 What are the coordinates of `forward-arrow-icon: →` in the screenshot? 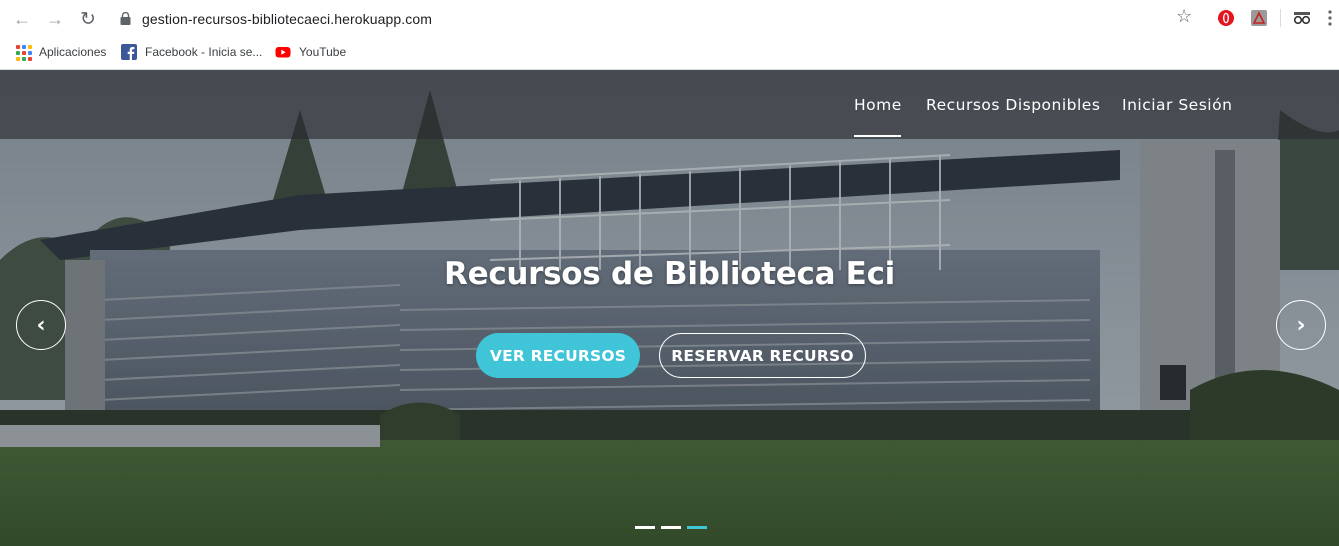 It's located at (55, 19).